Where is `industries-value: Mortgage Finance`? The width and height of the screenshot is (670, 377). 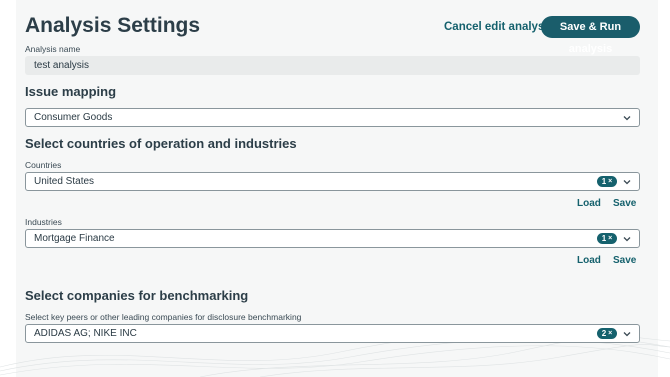 industries-value: Mortgage Finance is located at coordinates (74, 238).